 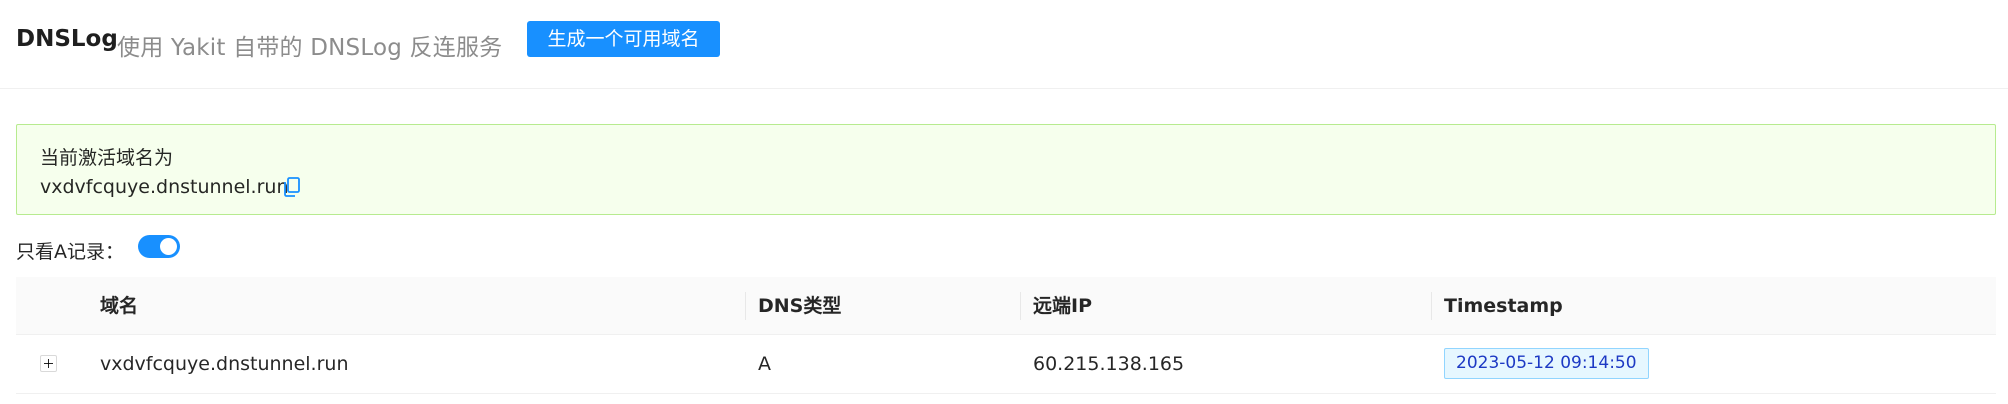 What do you see at coordinates (164, 187) in the screenshot?
I see `active-domain-text: vxdvfcquye.dnstunnel.run` at bounding box center [164, 187].